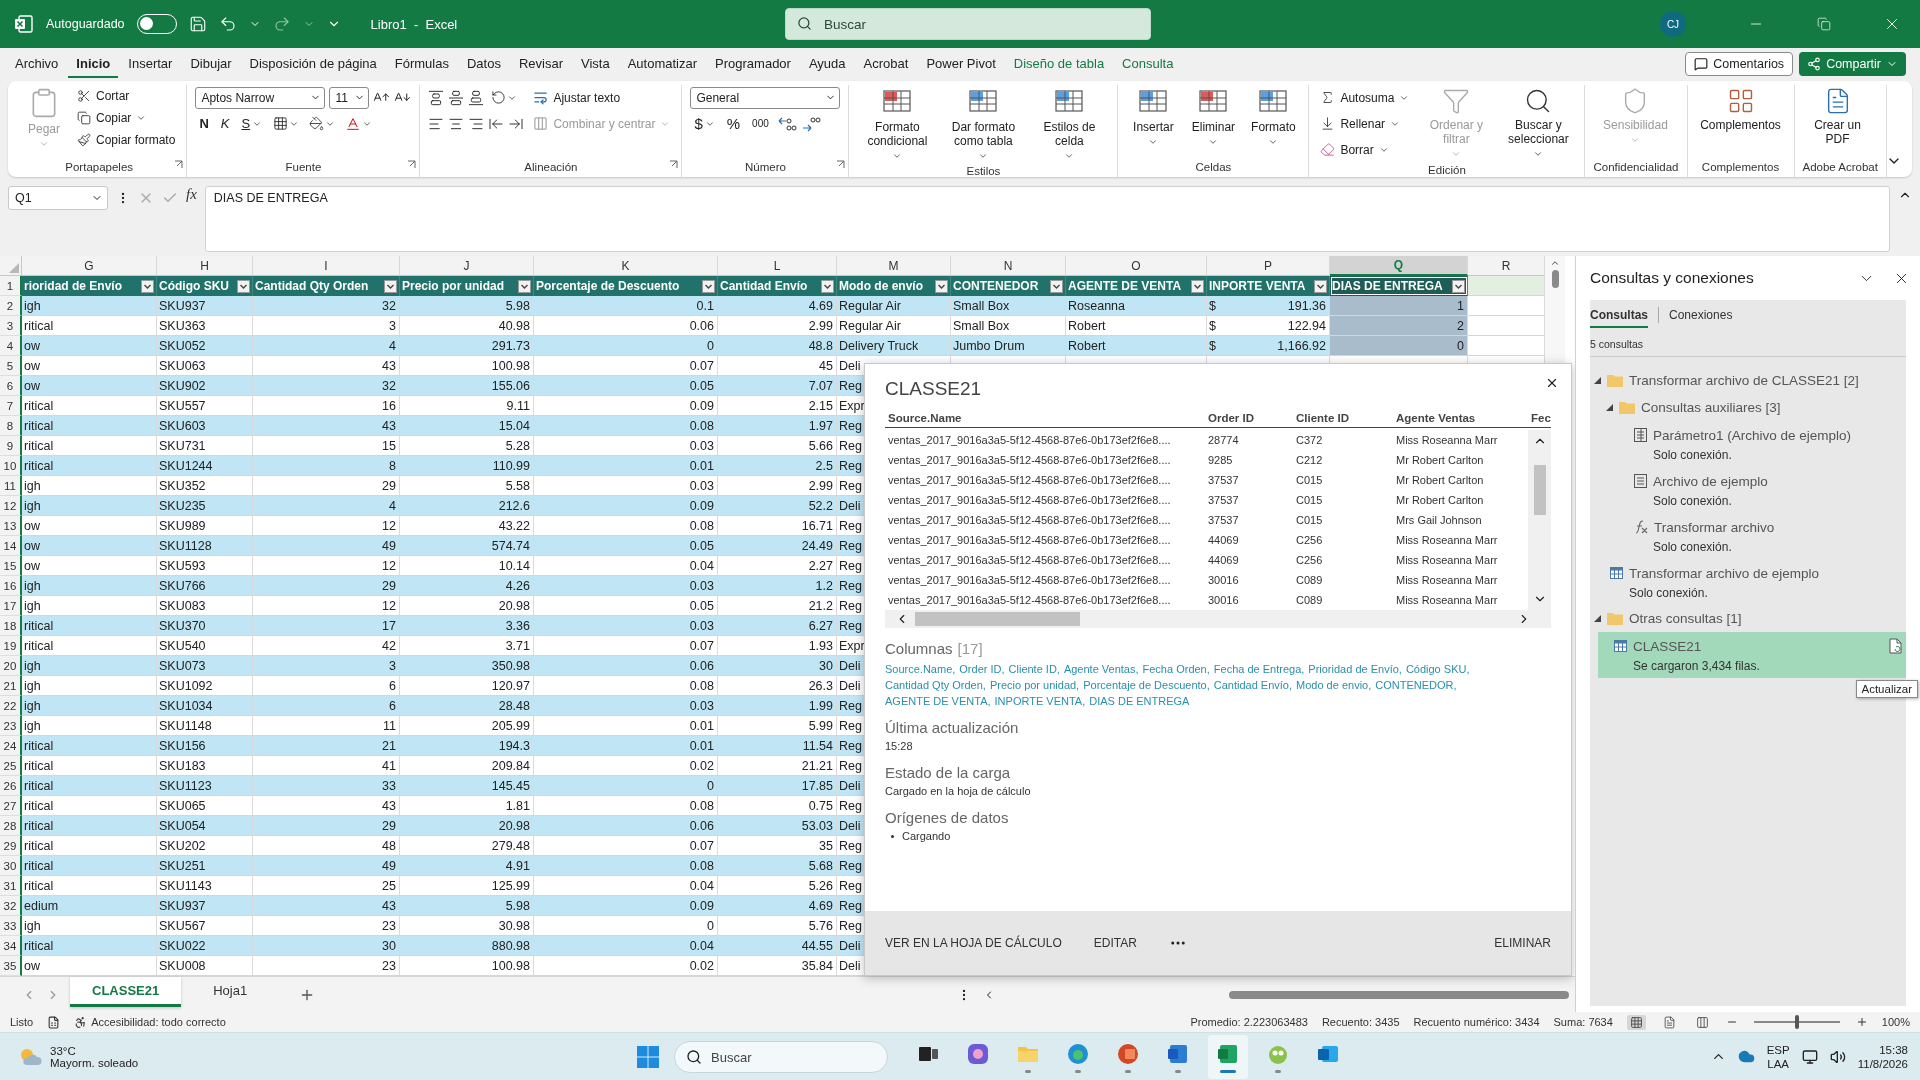 This screenshot has width=1920, height=1080. I want to click on wrap-text-button: Ajustar texto, so click(602, 97).